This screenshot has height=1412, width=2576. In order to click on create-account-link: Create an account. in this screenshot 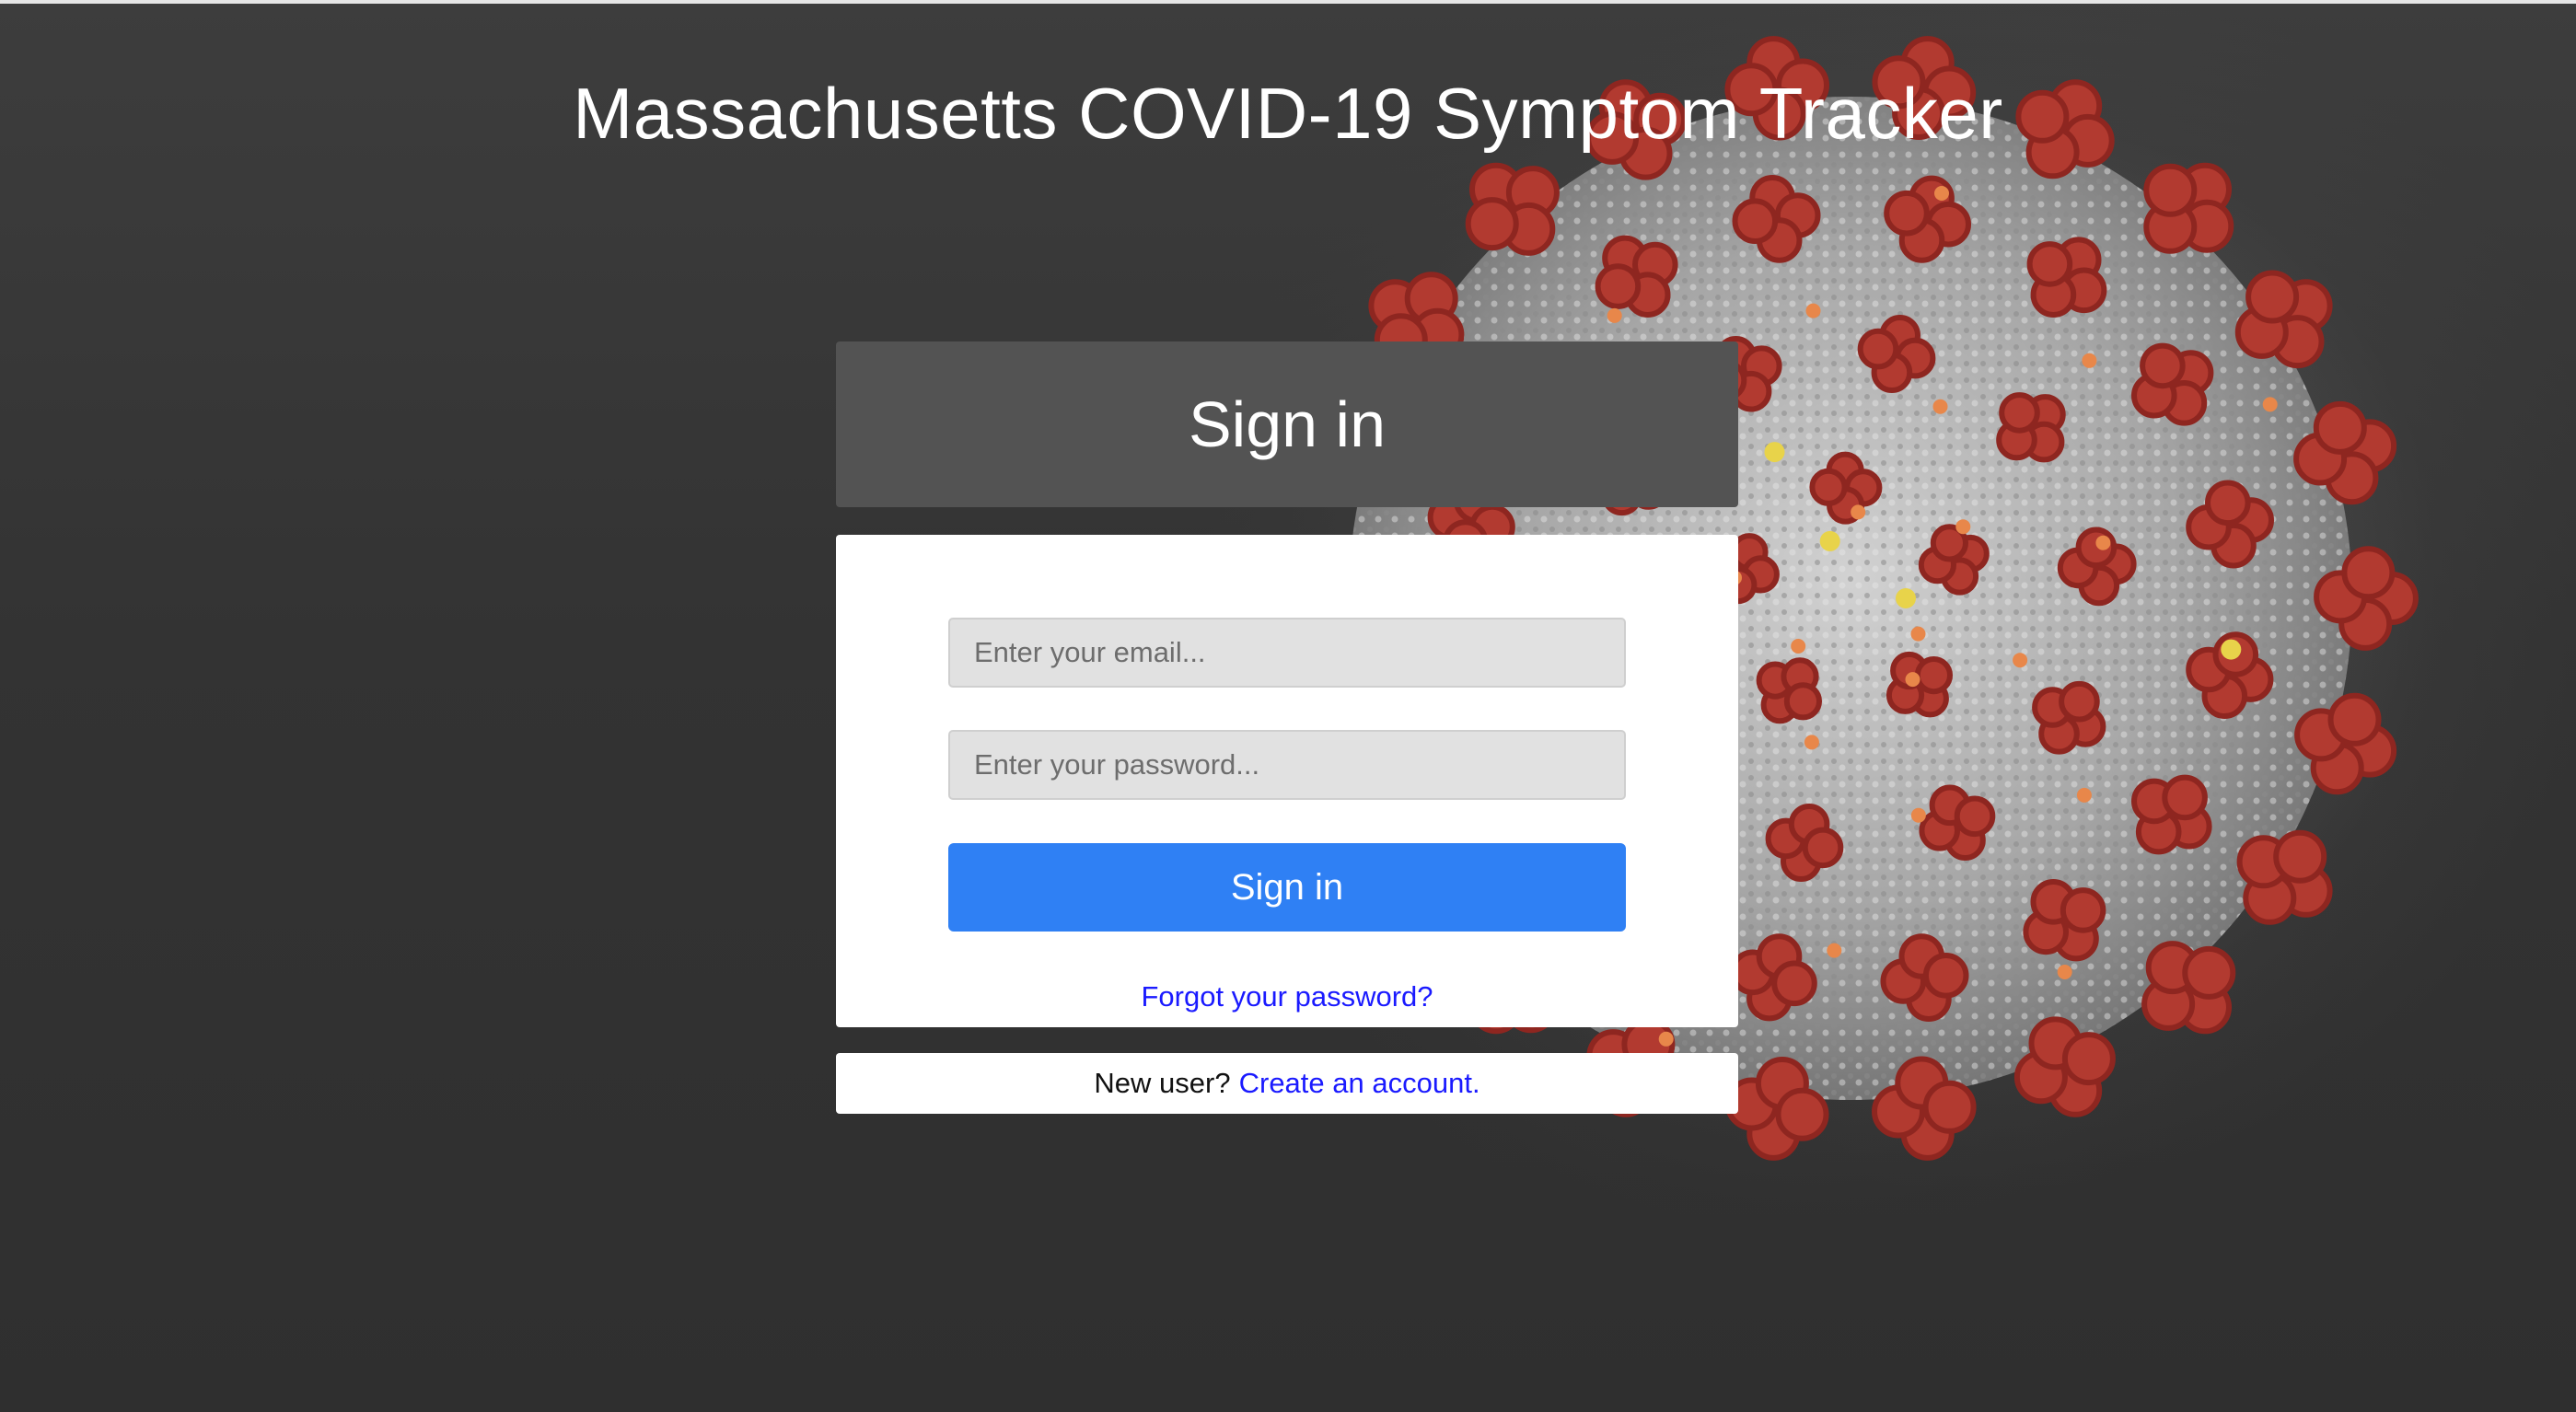, I will do `click(1359, 1083)`.